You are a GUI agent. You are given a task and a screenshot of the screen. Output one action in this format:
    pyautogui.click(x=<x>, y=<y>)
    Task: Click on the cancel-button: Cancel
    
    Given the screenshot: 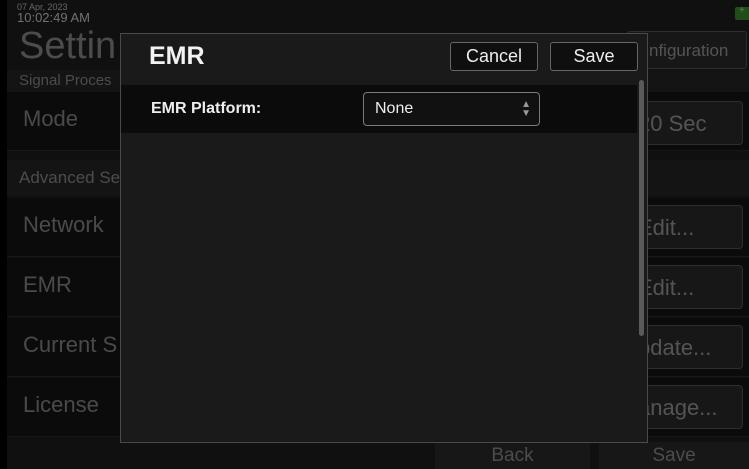 What is the action you would take?
    pyautogui.click(x=494, y=56)
    